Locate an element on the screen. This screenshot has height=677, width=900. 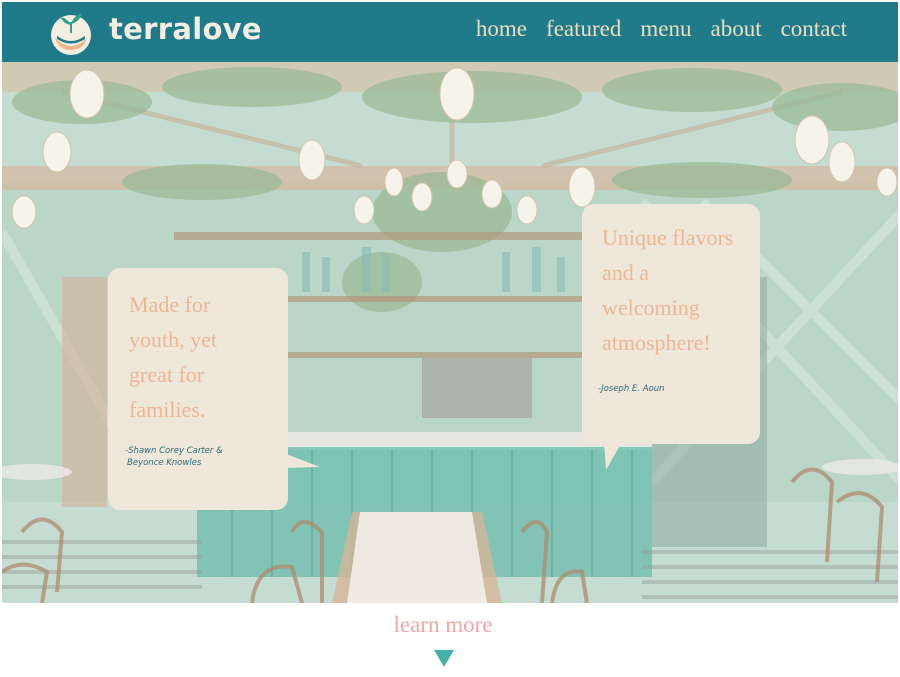
nav-menu: menu is located at coordinates (665, 29).